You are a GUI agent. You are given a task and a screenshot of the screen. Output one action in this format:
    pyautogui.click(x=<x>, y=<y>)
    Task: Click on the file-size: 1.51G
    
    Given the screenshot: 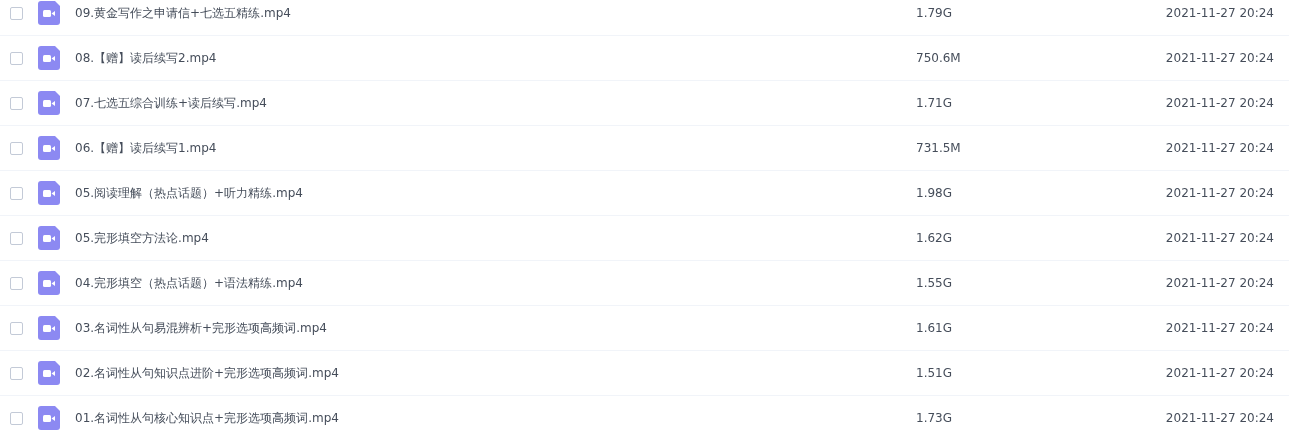 What is the action you would take?
    pyautogui.click(x=934, y=373)
    